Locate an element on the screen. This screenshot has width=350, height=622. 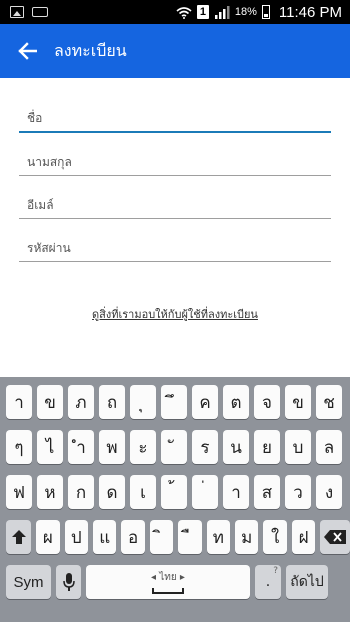
key: จ is located at coordinates (267, 402).